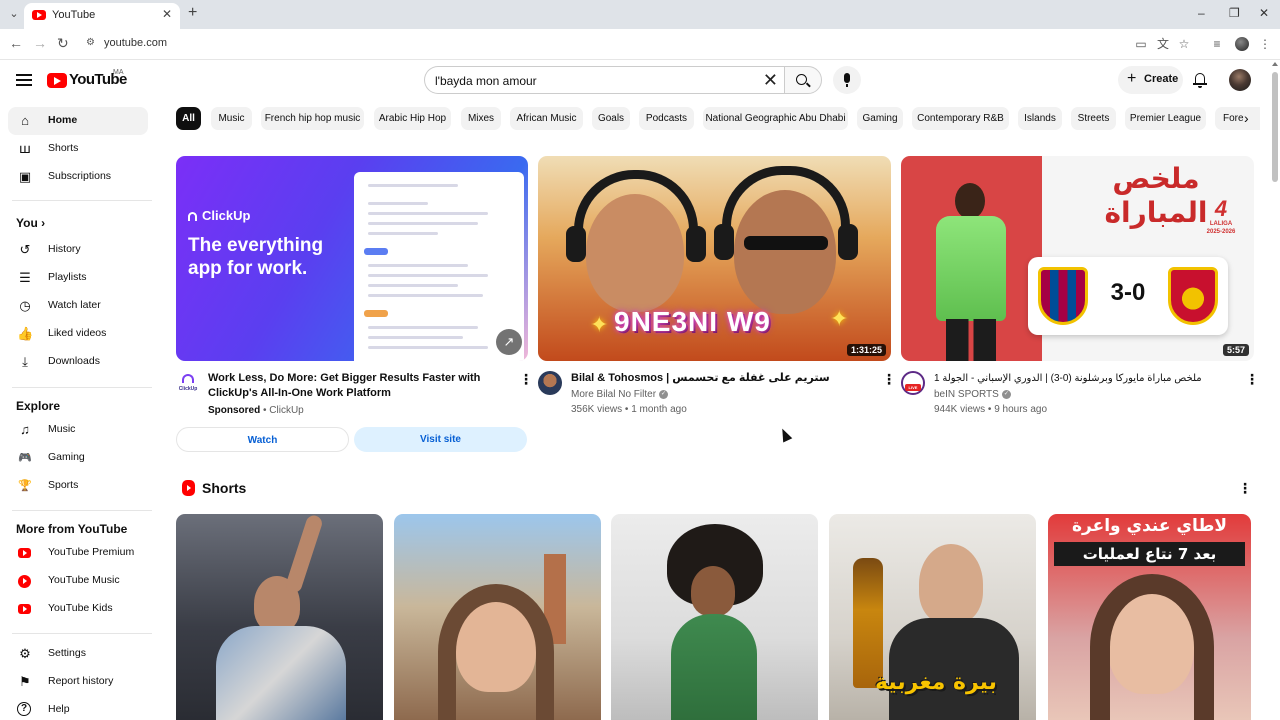 This screenshot has height=720, width=1280. I want to click on tab-close-icon: ✕, so click(167, 14).